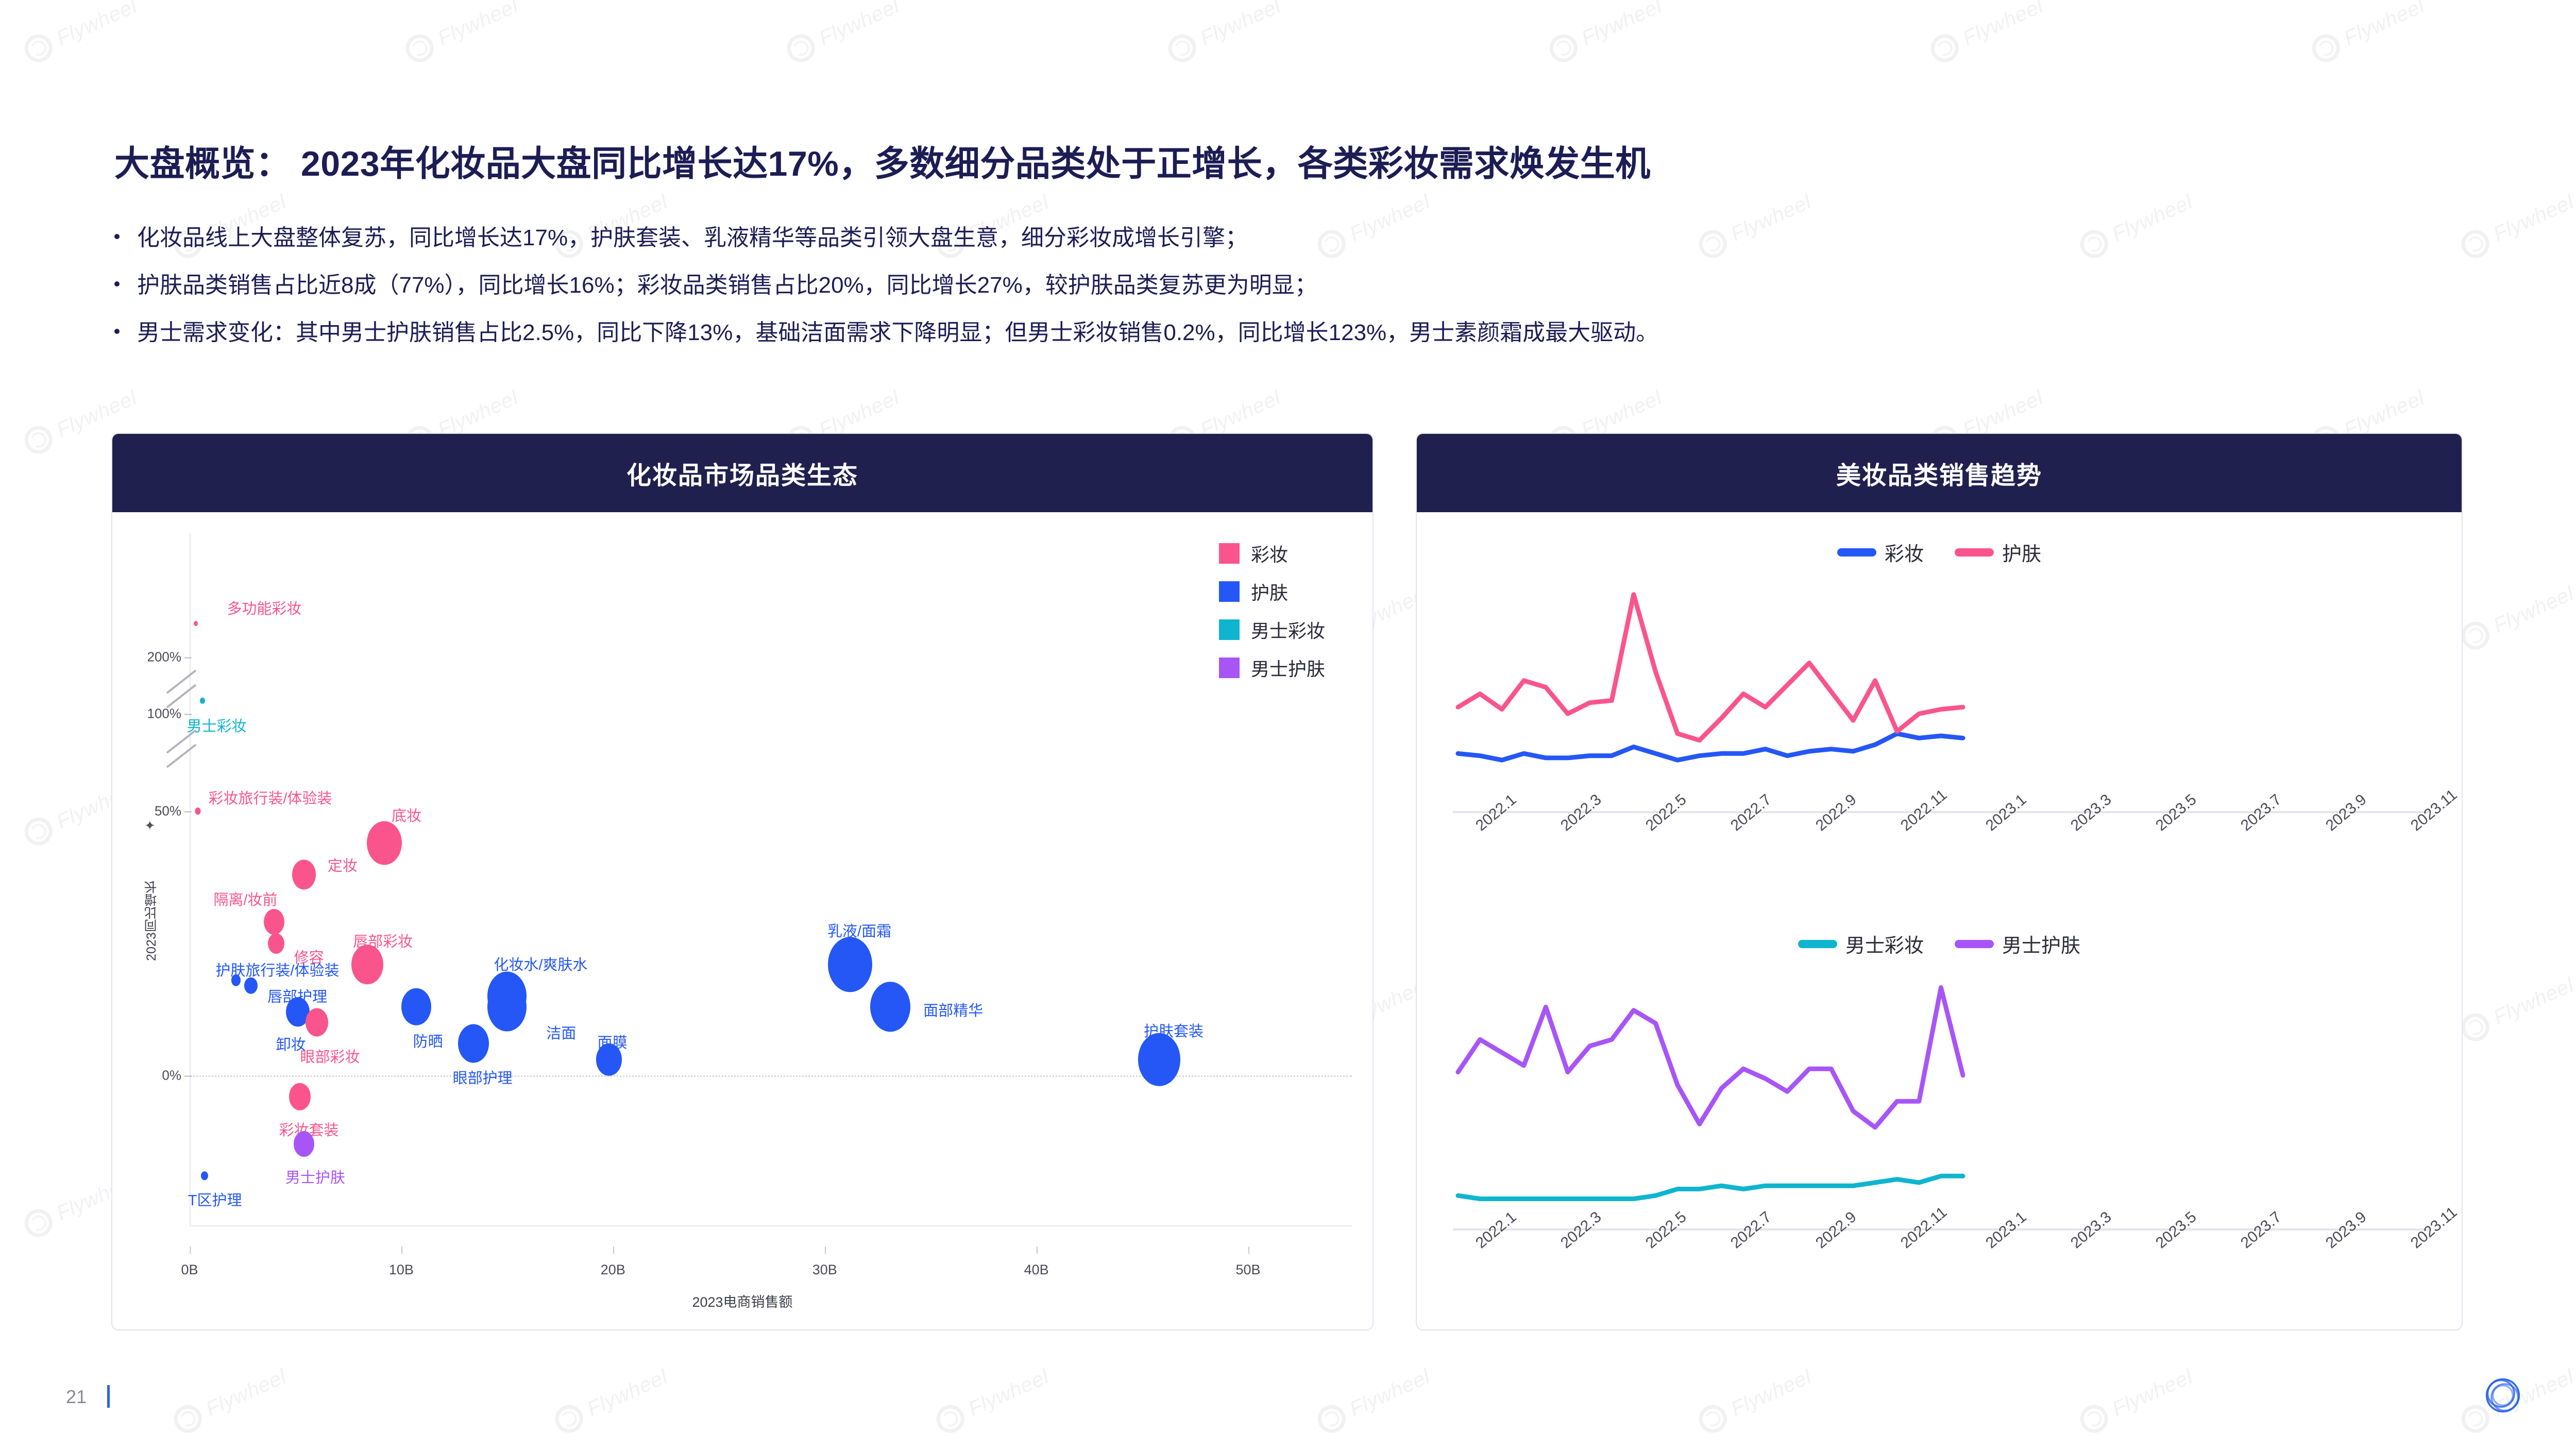 The image size is (2576, 1449). I want to click on panel-header: 美妆品类销售趋势, so click(1939, 473).